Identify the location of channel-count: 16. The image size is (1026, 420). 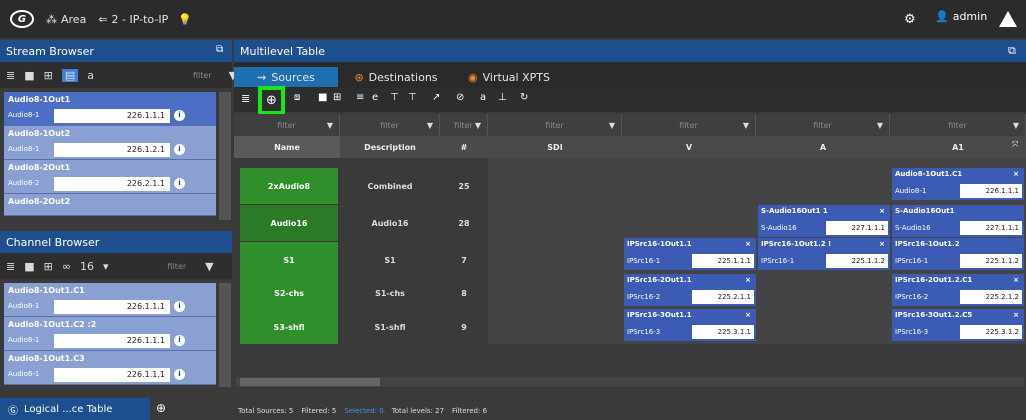
(87, 266).